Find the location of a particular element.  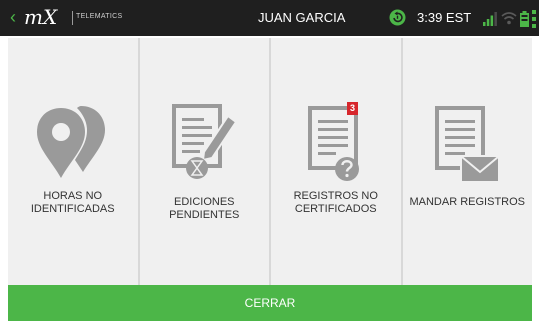

tile-label: MANDAR REGISTROS is located at coordinates (467, 202).